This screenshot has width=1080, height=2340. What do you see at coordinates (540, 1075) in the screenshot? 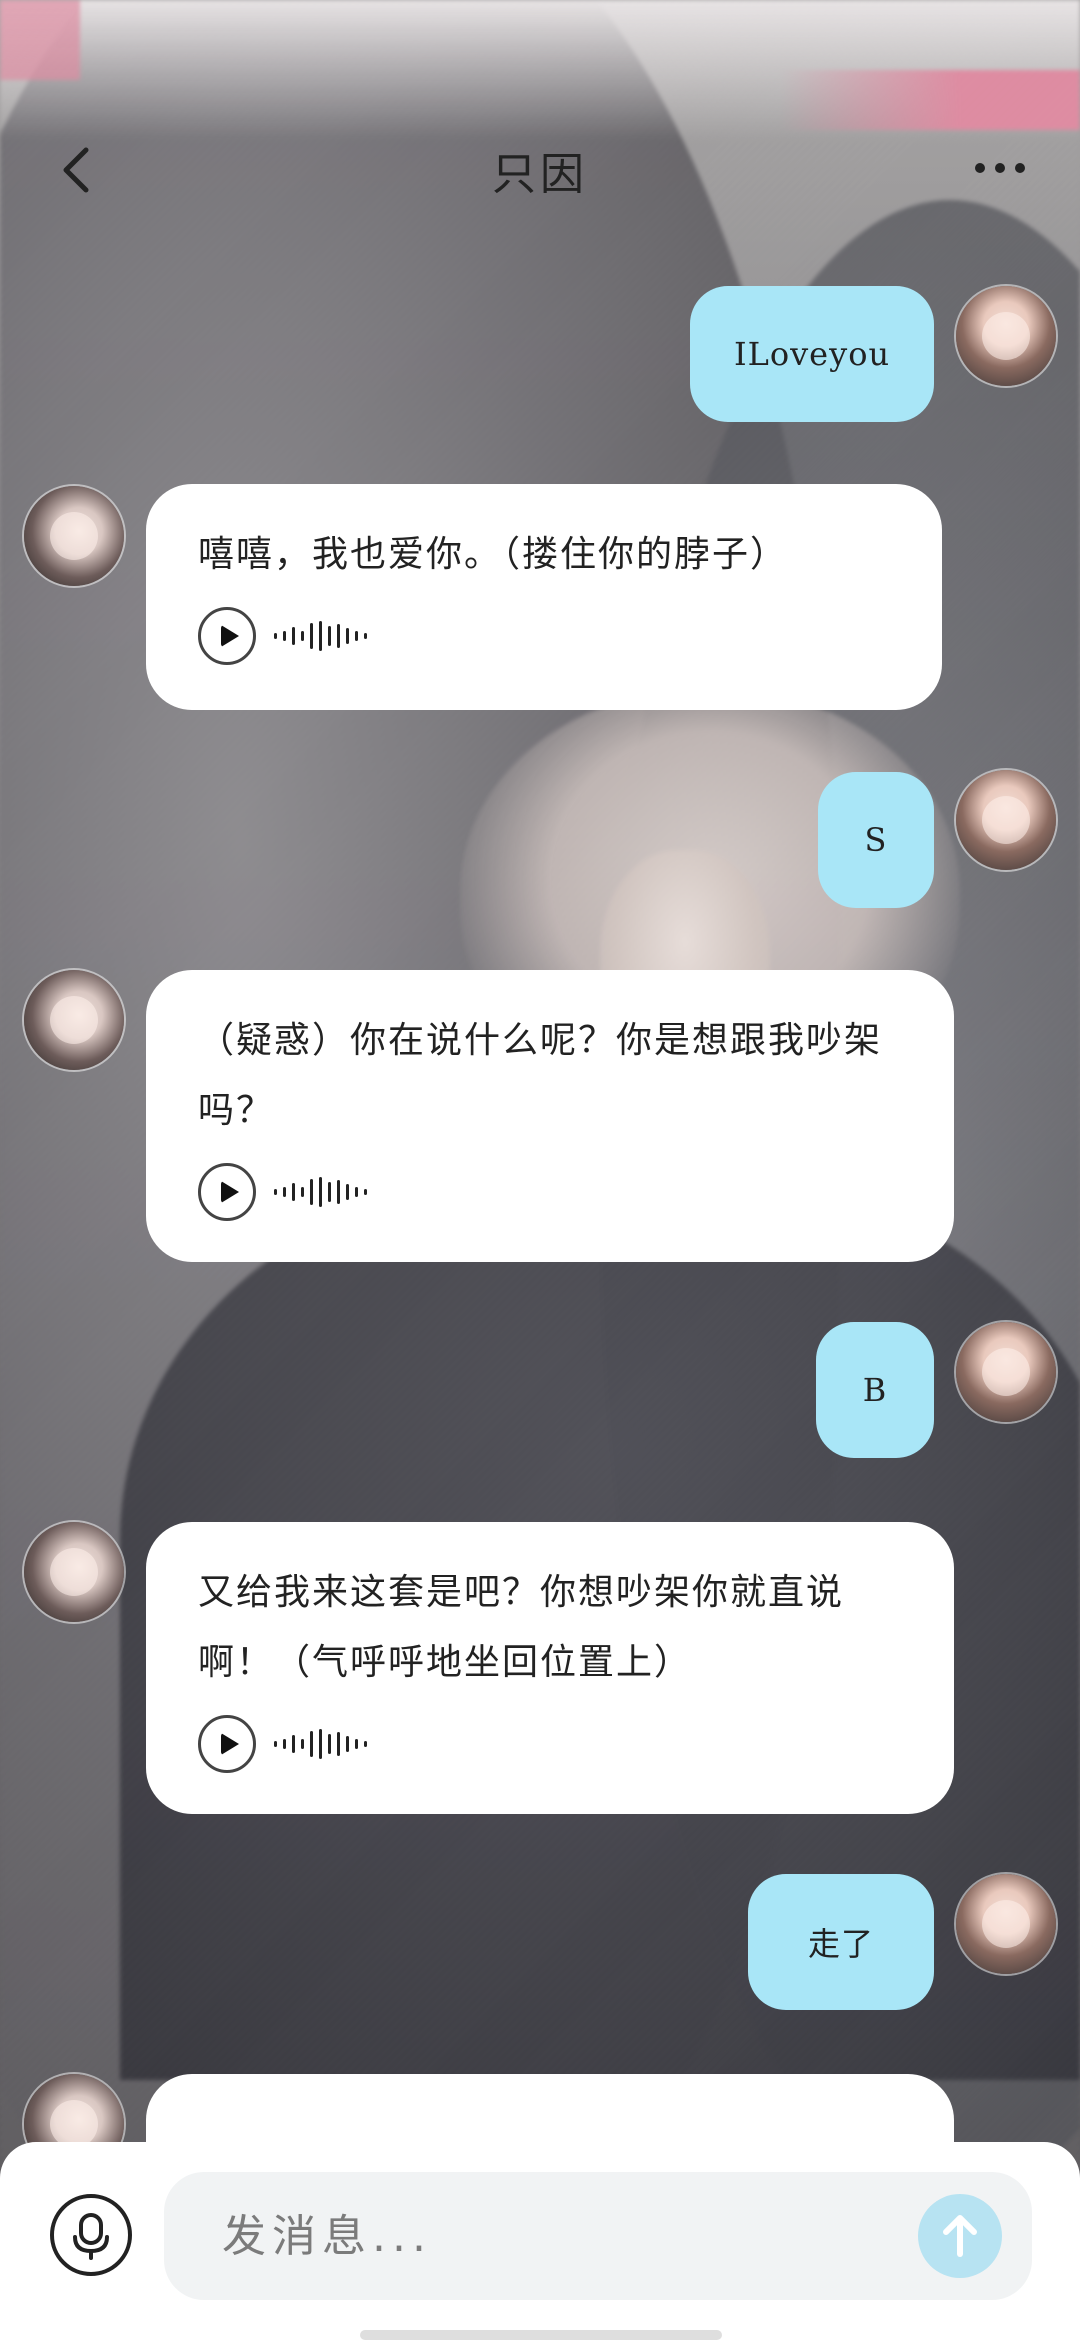
I see `message-text: （疑惑）你在说什么呢？你是想跟我吵架吗？` at bounding box center [540, 1075].